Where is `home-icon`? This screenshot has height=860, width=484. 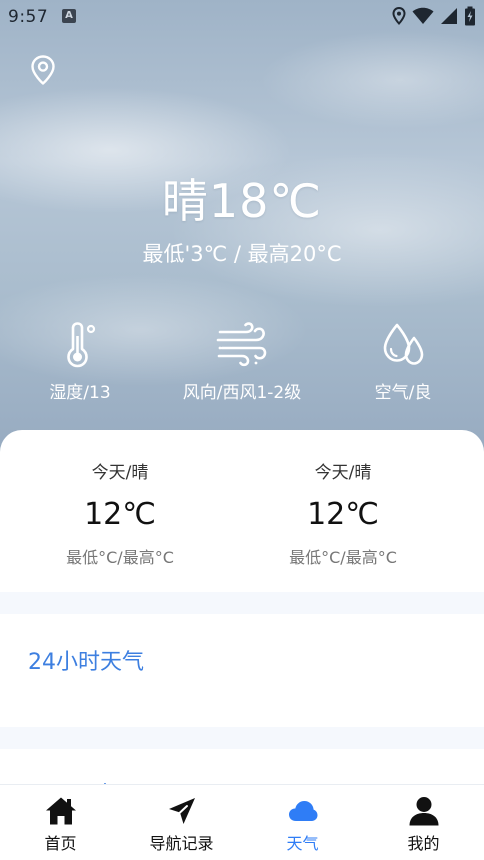 home-icon is located at coordinates (60, 811).